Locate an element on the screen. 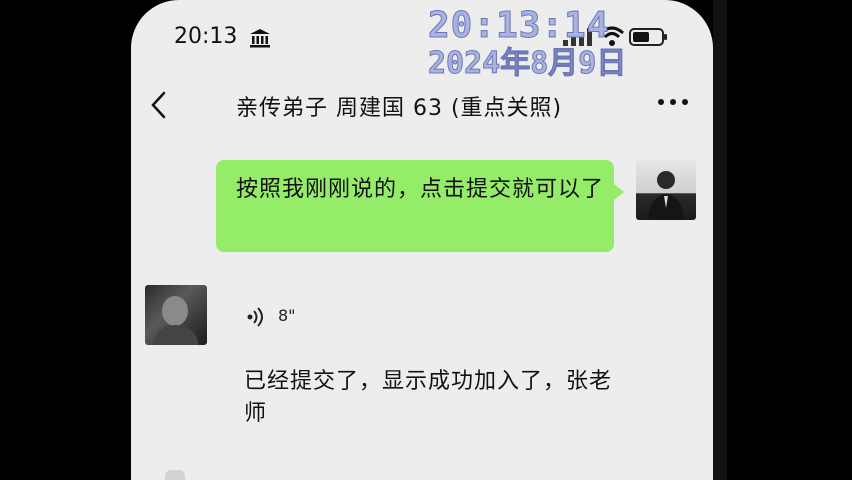 The image size is (852, 480). person-silhouette-icon is located at coordinates (666, 195).